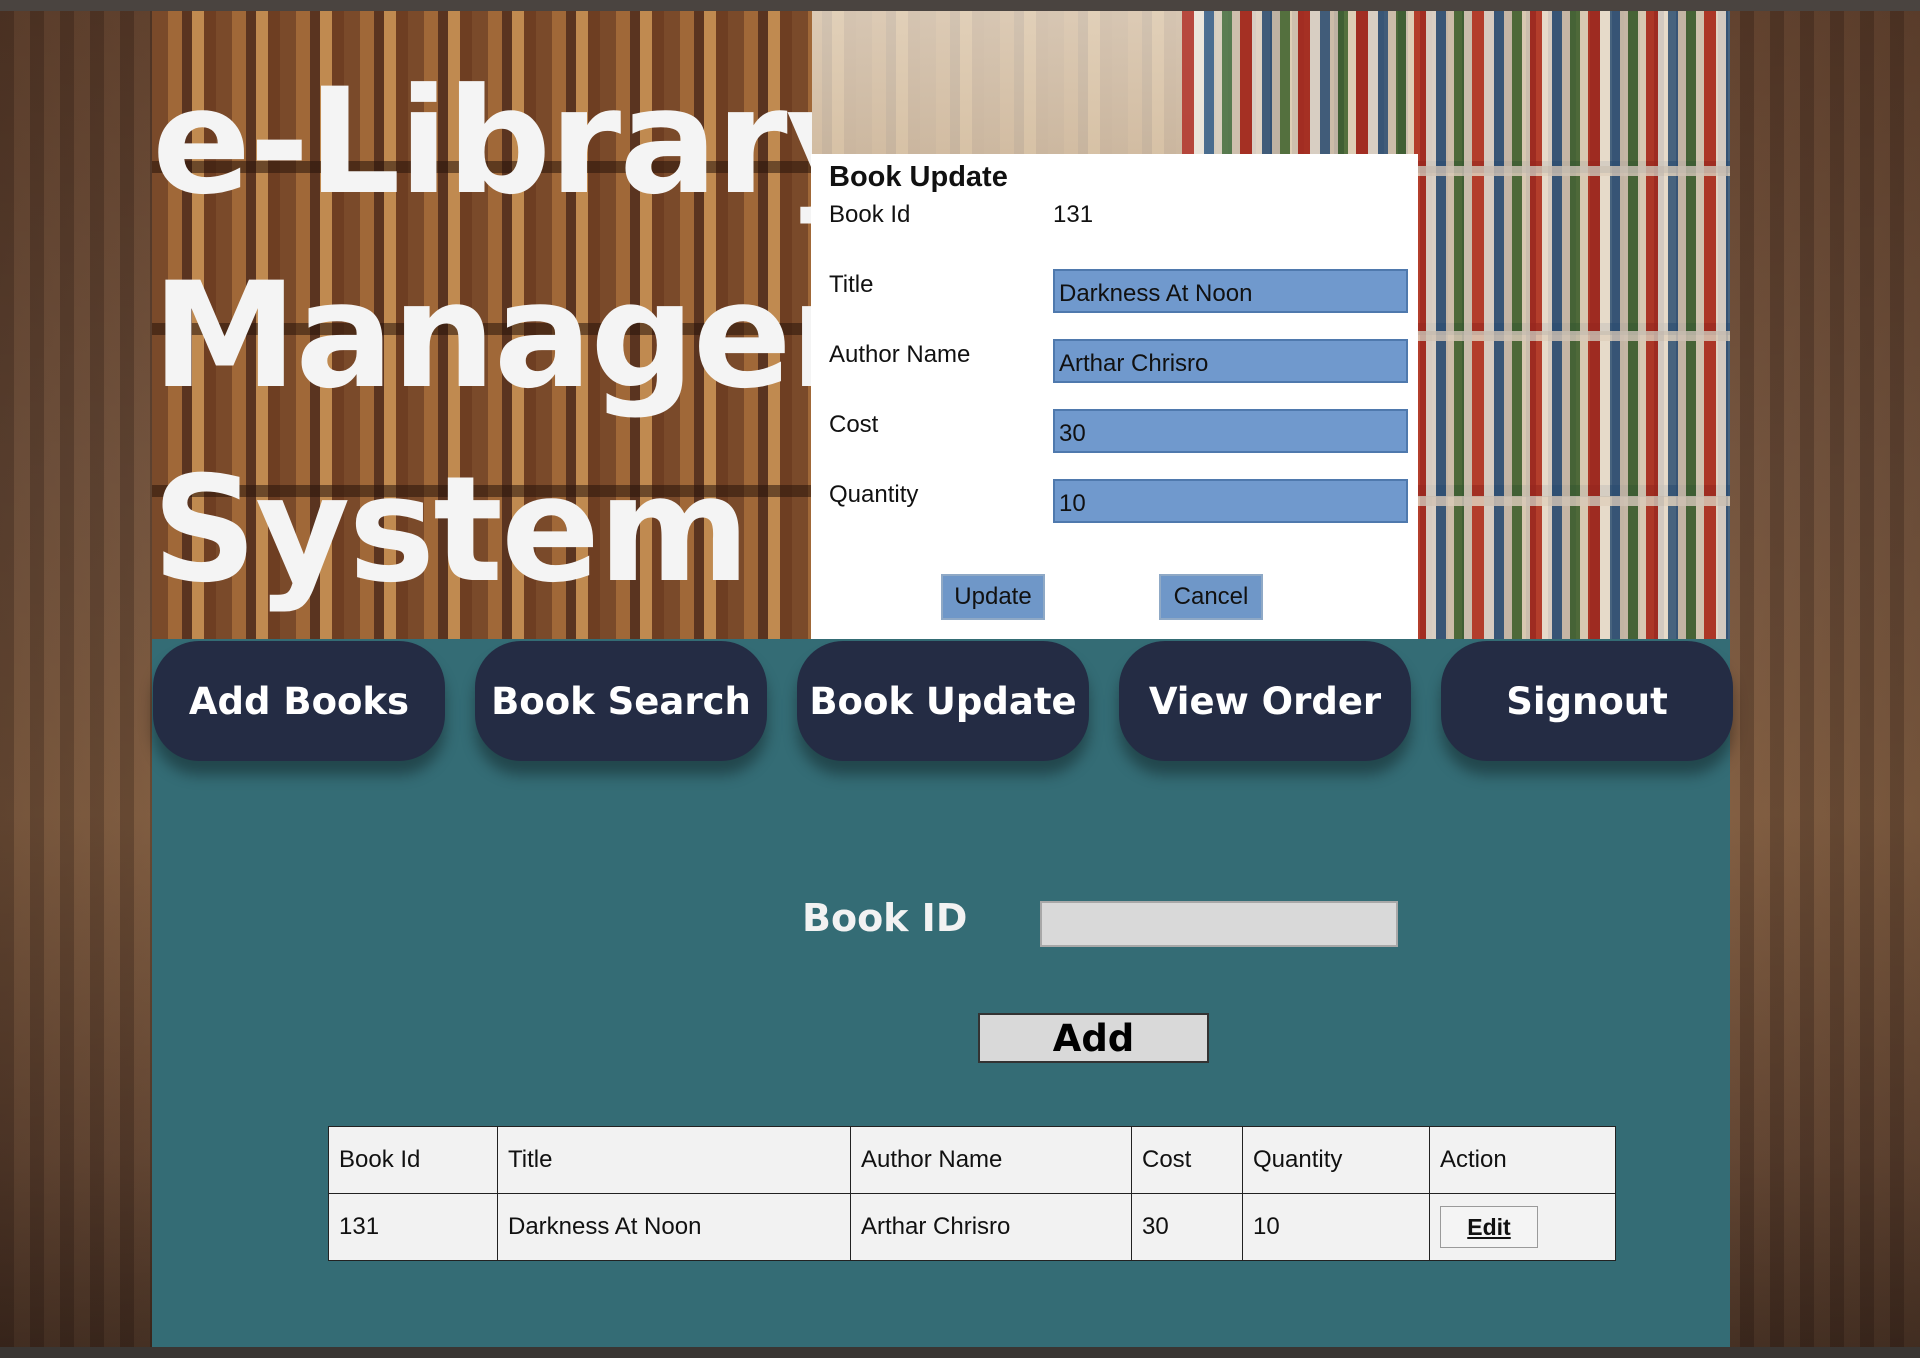 This screenshot has height=1358, width=1920. Describe the element at coordinates (1187, 1160) in the screenshot. I see `header-cost: Cost` at that location.